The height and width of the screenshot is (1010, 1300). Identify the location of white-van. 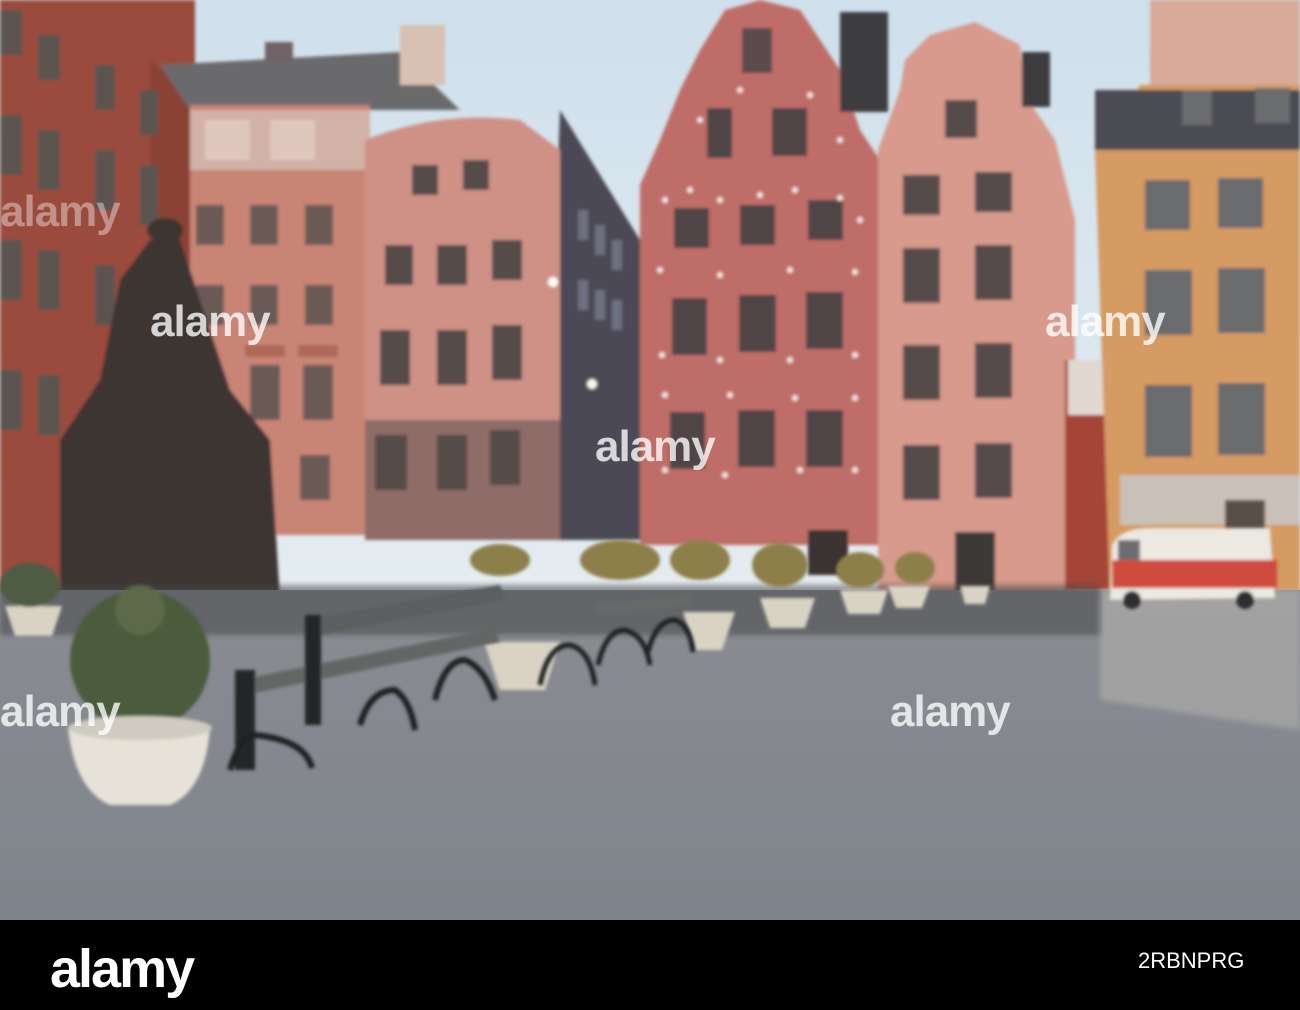
(1193, 568).